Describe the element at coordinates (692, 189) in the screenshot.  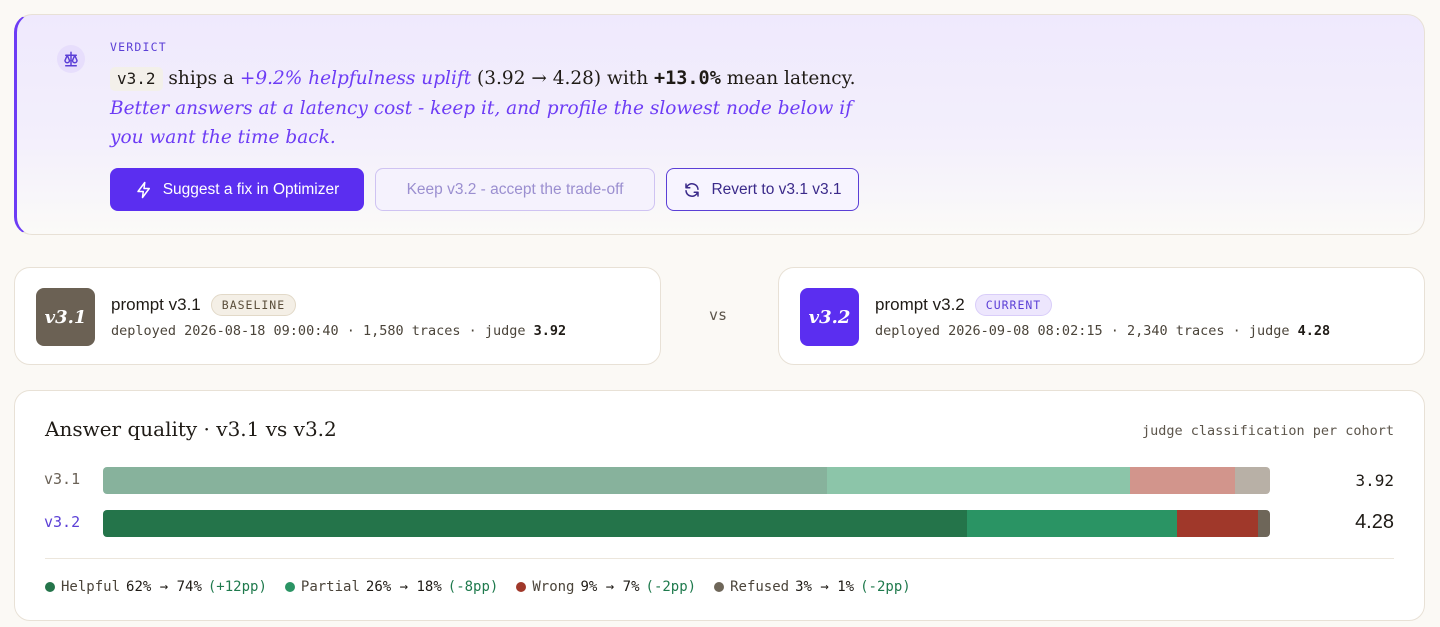
I see `refresh-icon` at that location.